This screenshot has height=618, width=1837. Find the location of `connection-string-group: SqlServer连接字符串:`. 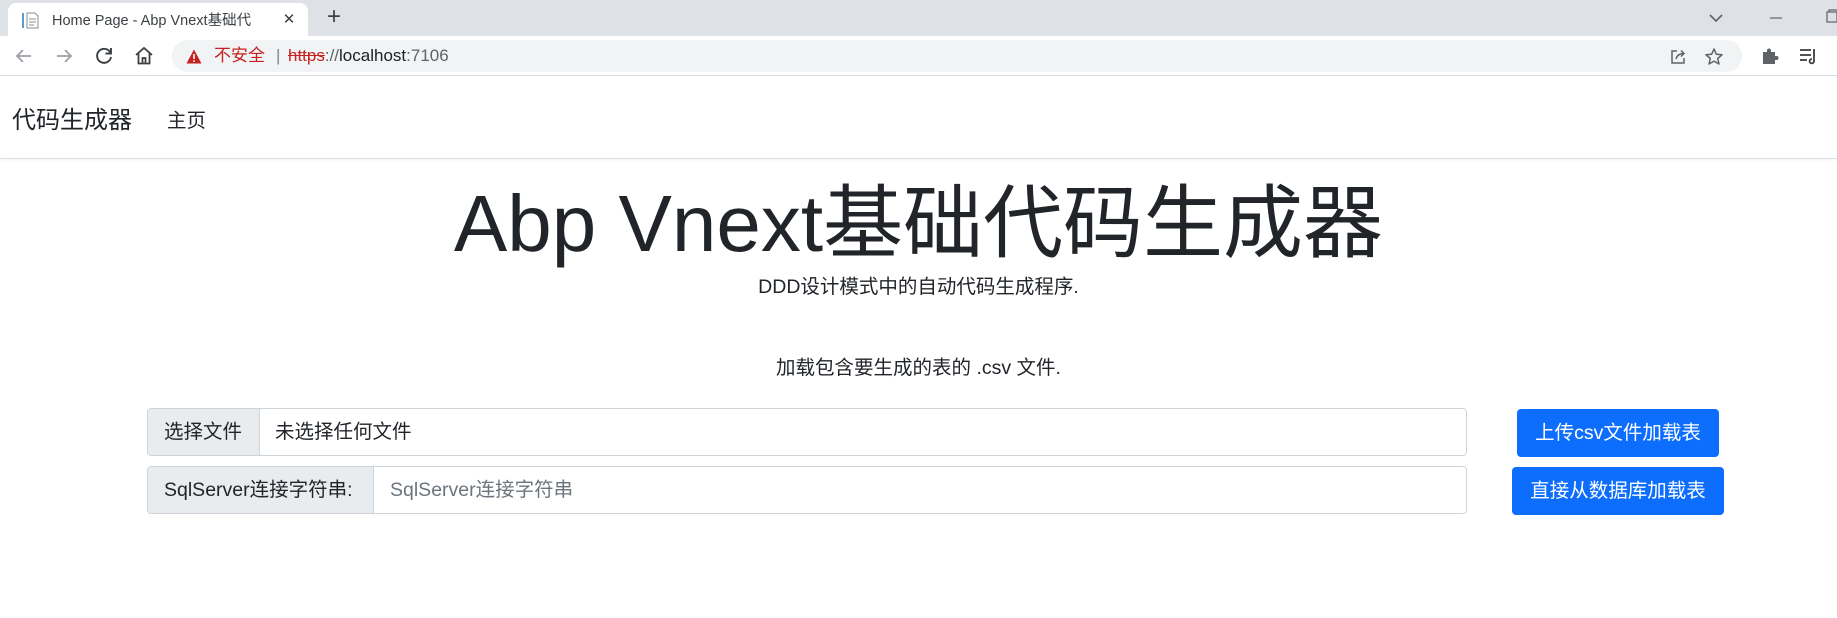

connection-string-group: SqlServer连接字符串: is located at coordinates (807, 490).